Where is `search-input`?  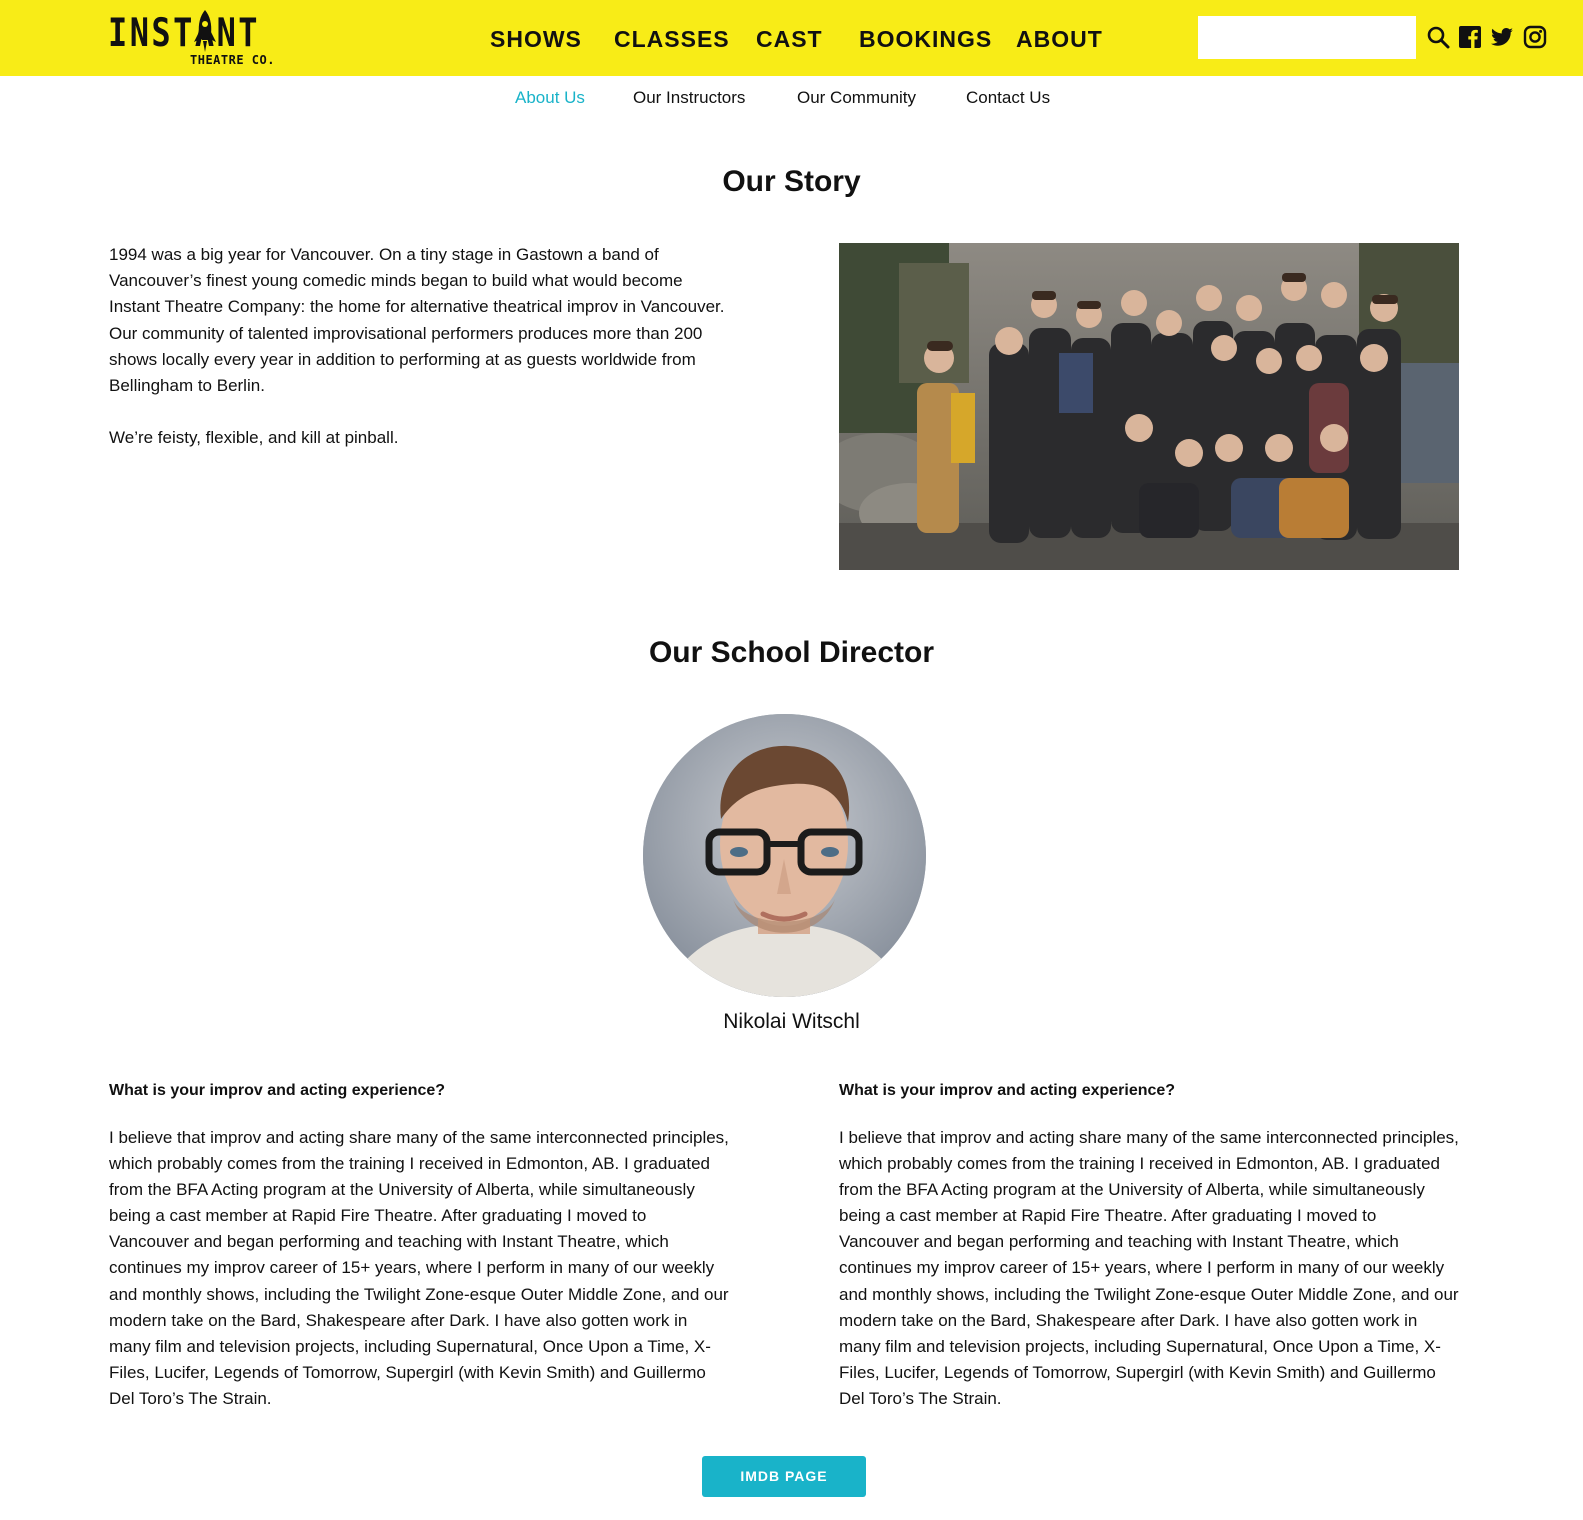 search-input is located at coordinates (1307, 37).